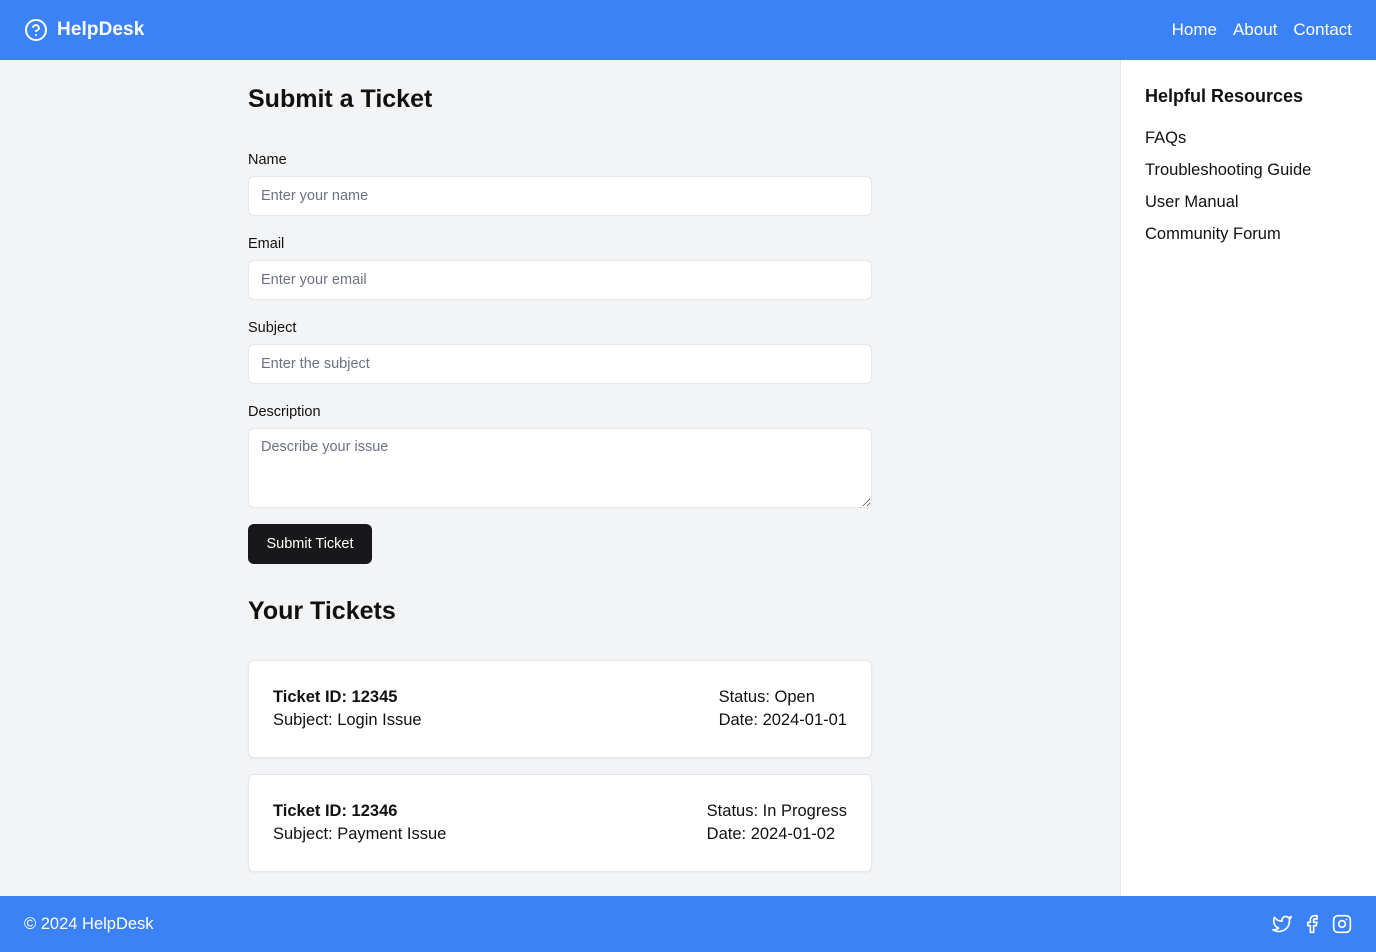  I want to click on help-circle-icon, so click(36, 30).